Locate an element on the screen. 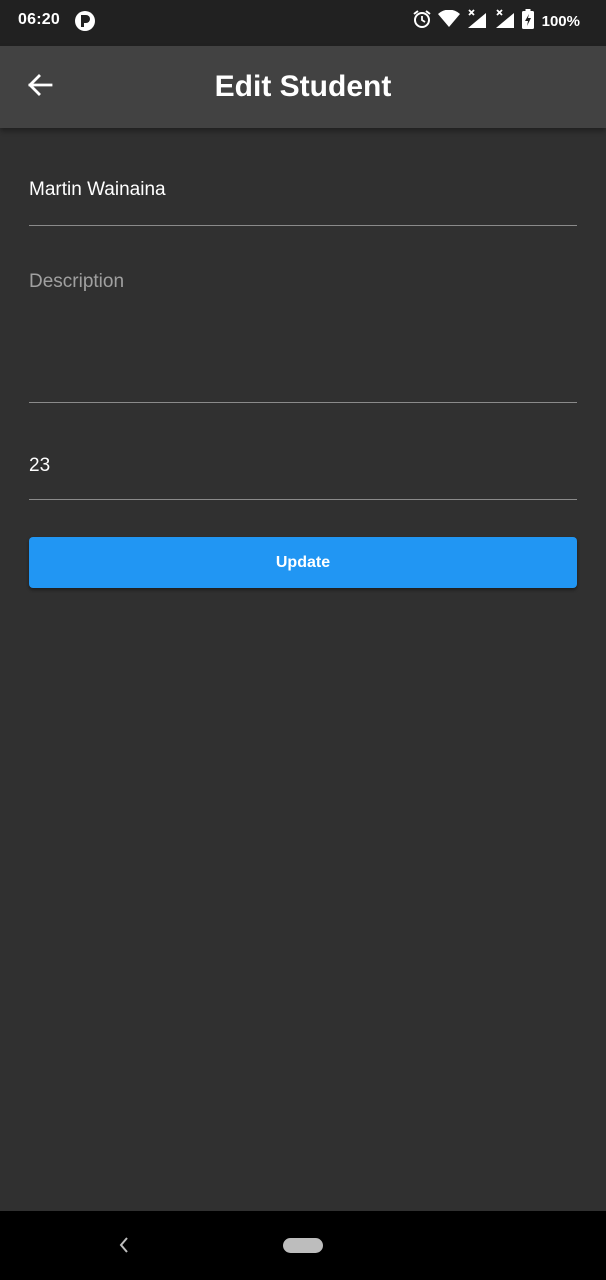 The height and width of the screenshot is (1280, 606). app-bar: Edit Student is located at coordinates (303, 87).